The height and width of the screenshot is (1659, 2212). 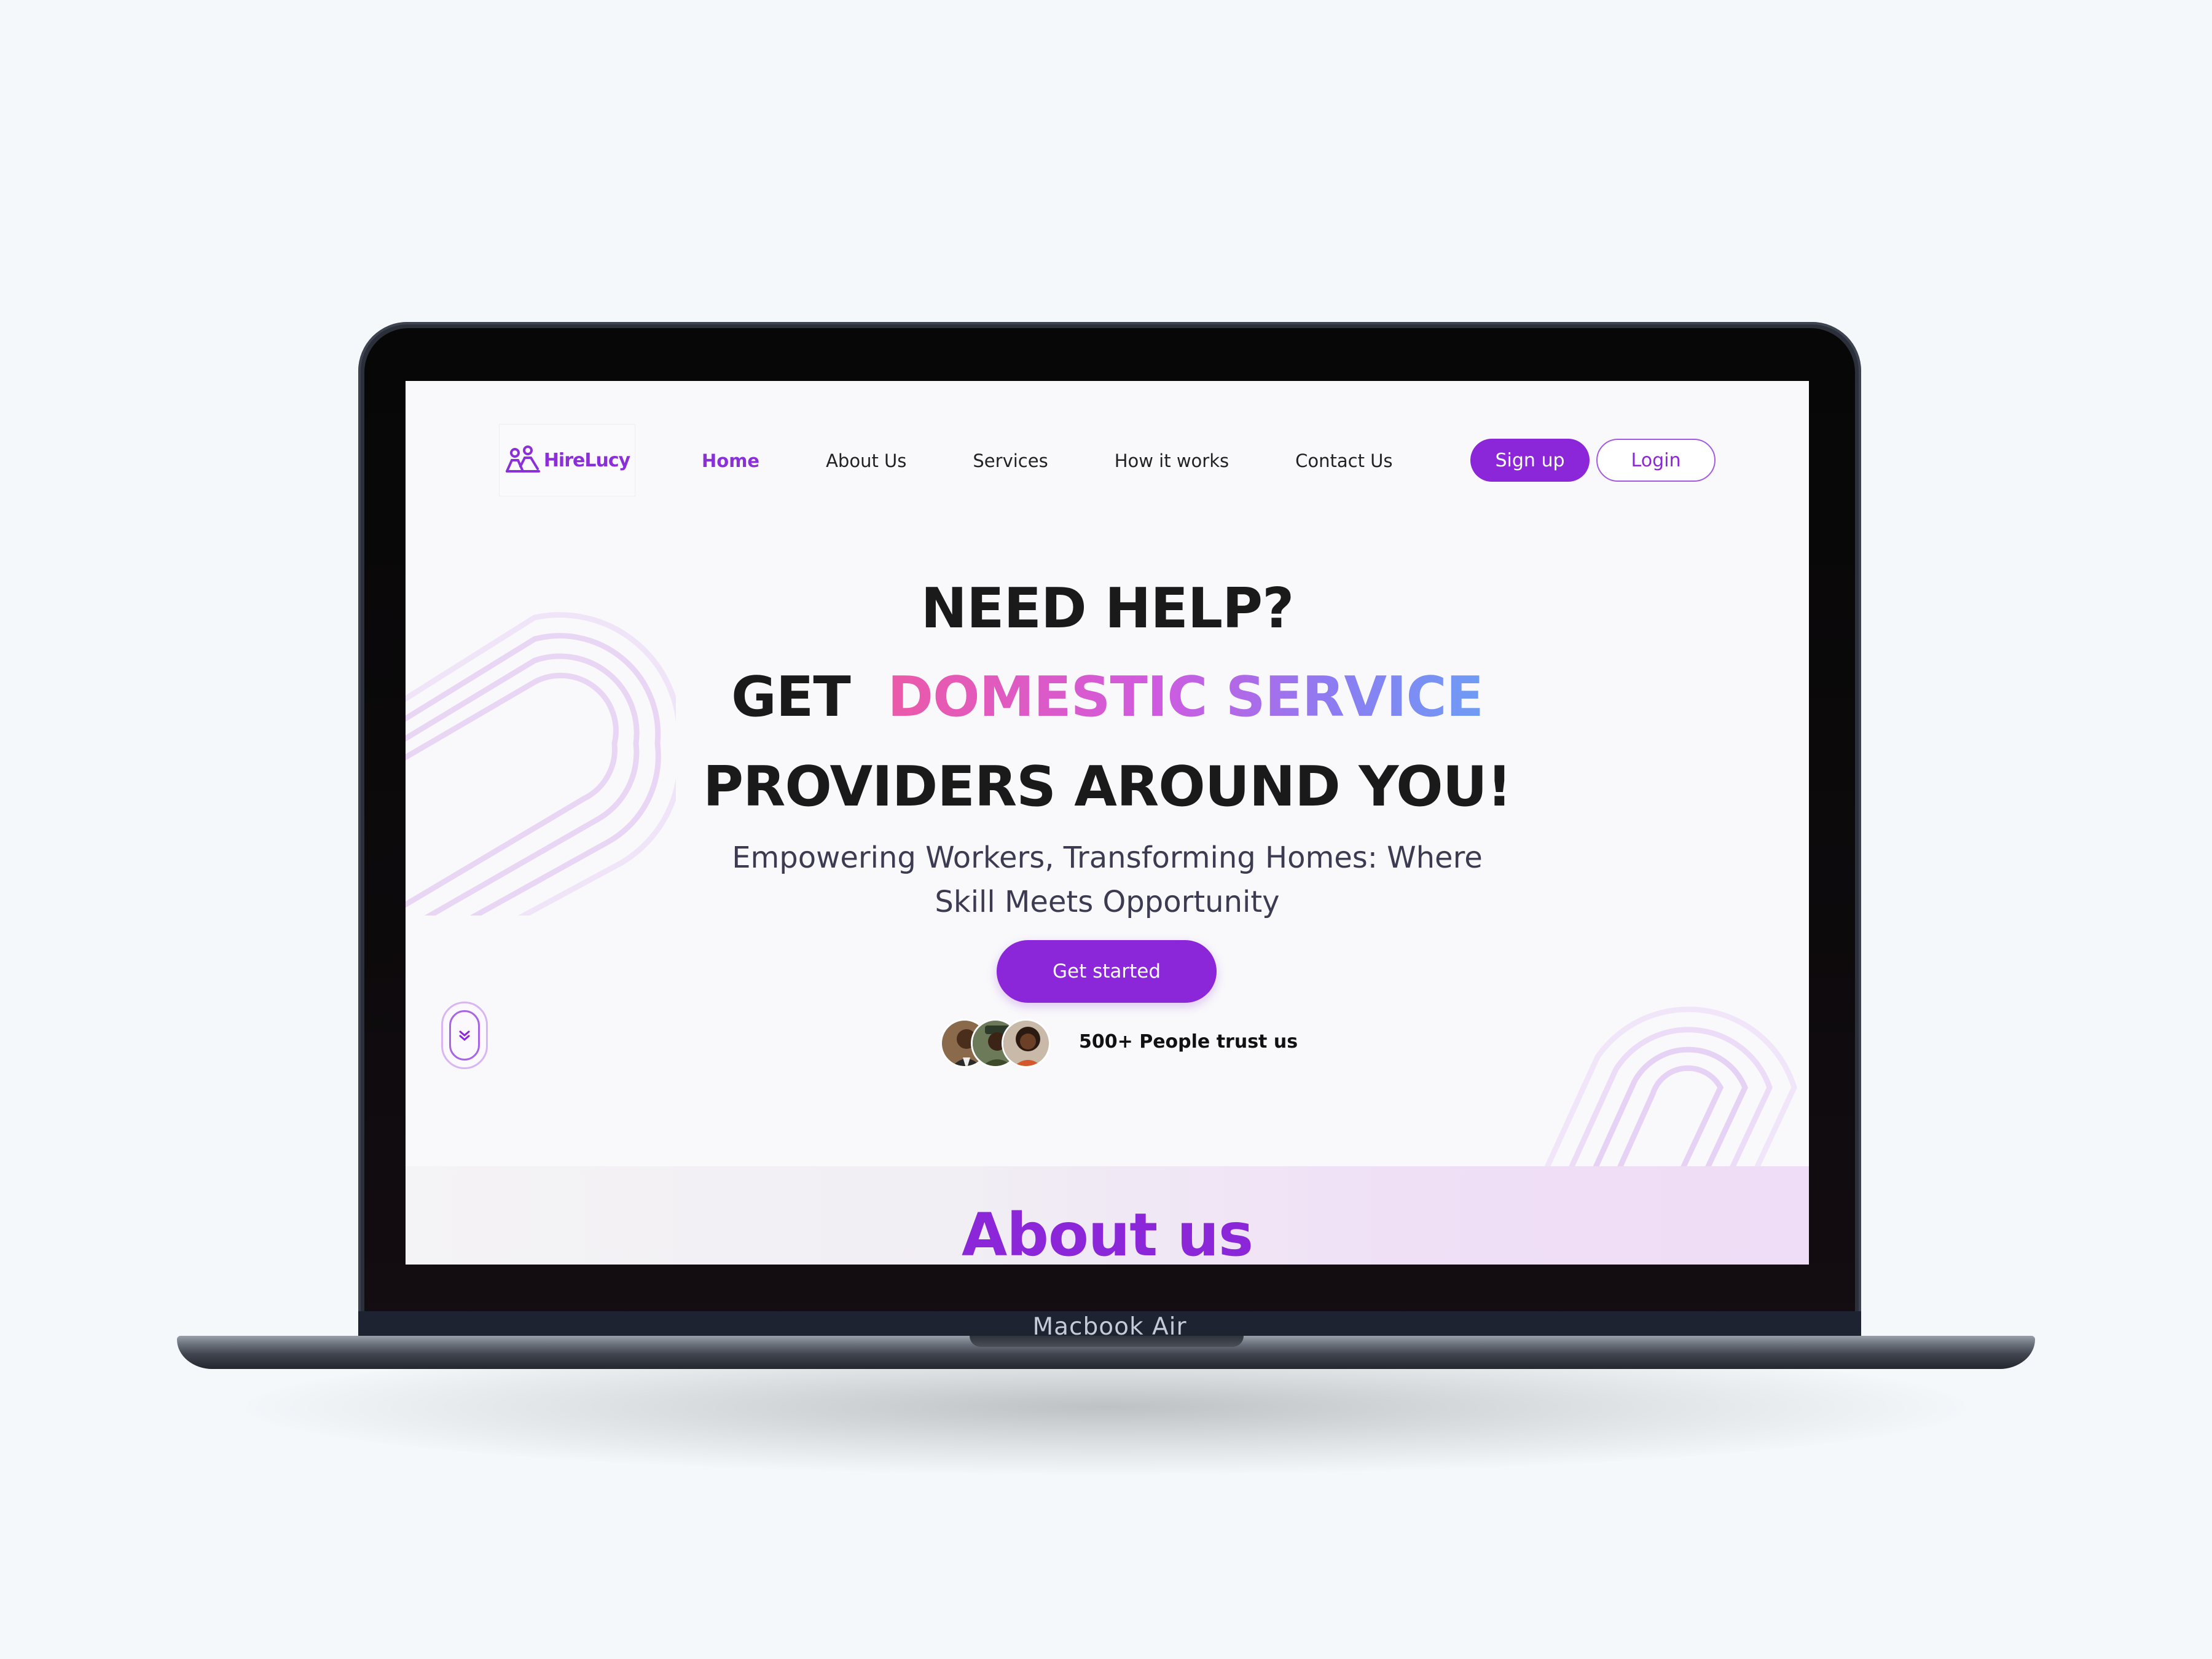 What do you see at coordinates (995, 1044) in the screenshot?
I see `trust-avatars` at bounding box center [995, 1044].